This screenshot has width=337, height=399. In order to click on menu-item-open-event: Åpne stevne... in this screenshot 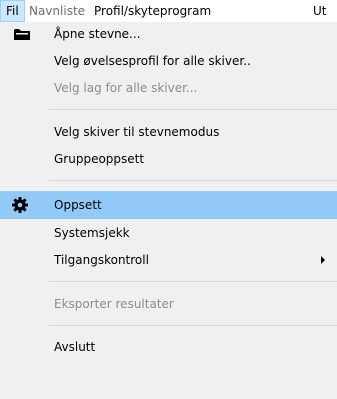, I will do `click(168, 34)`.